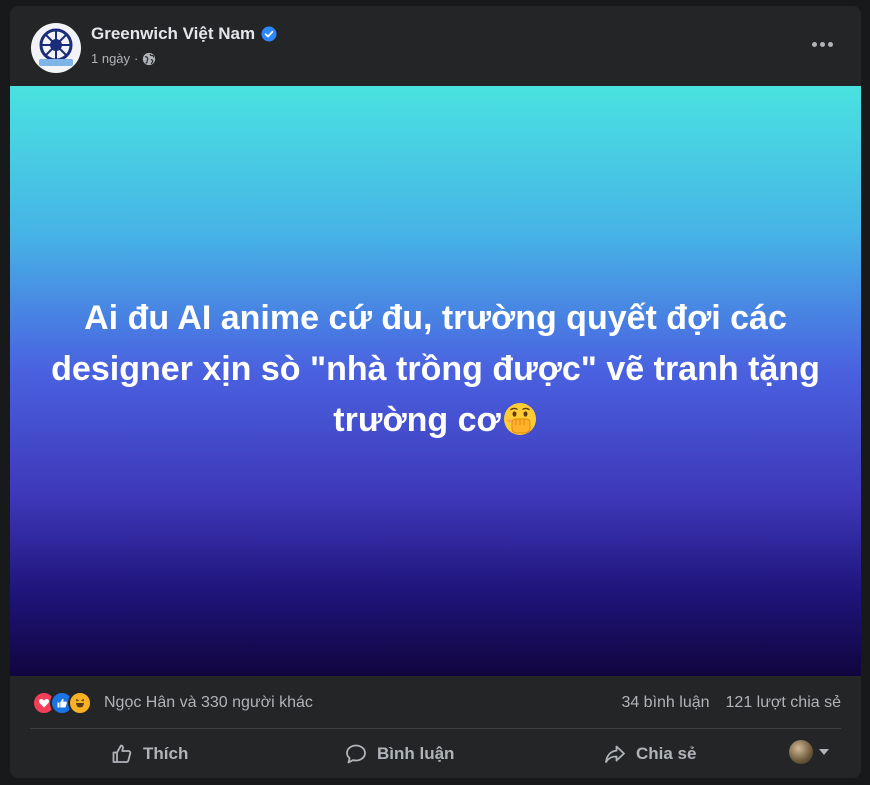 The height and width of the screenshot is (785, 870). What do you see at coordinates (149, 59) in the screenshot?
I see `globe-icon` at bounding box center [149, 59].